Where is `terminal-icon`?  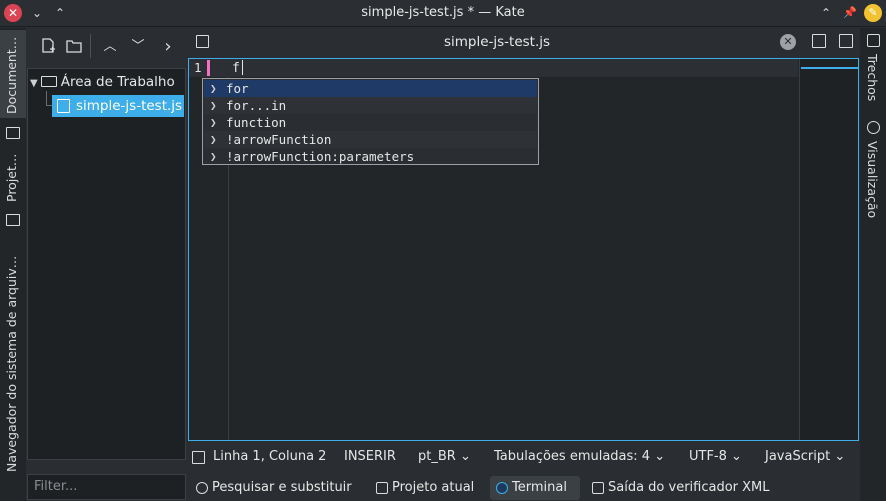 terminal-icon is located at coordinates (502, 488).